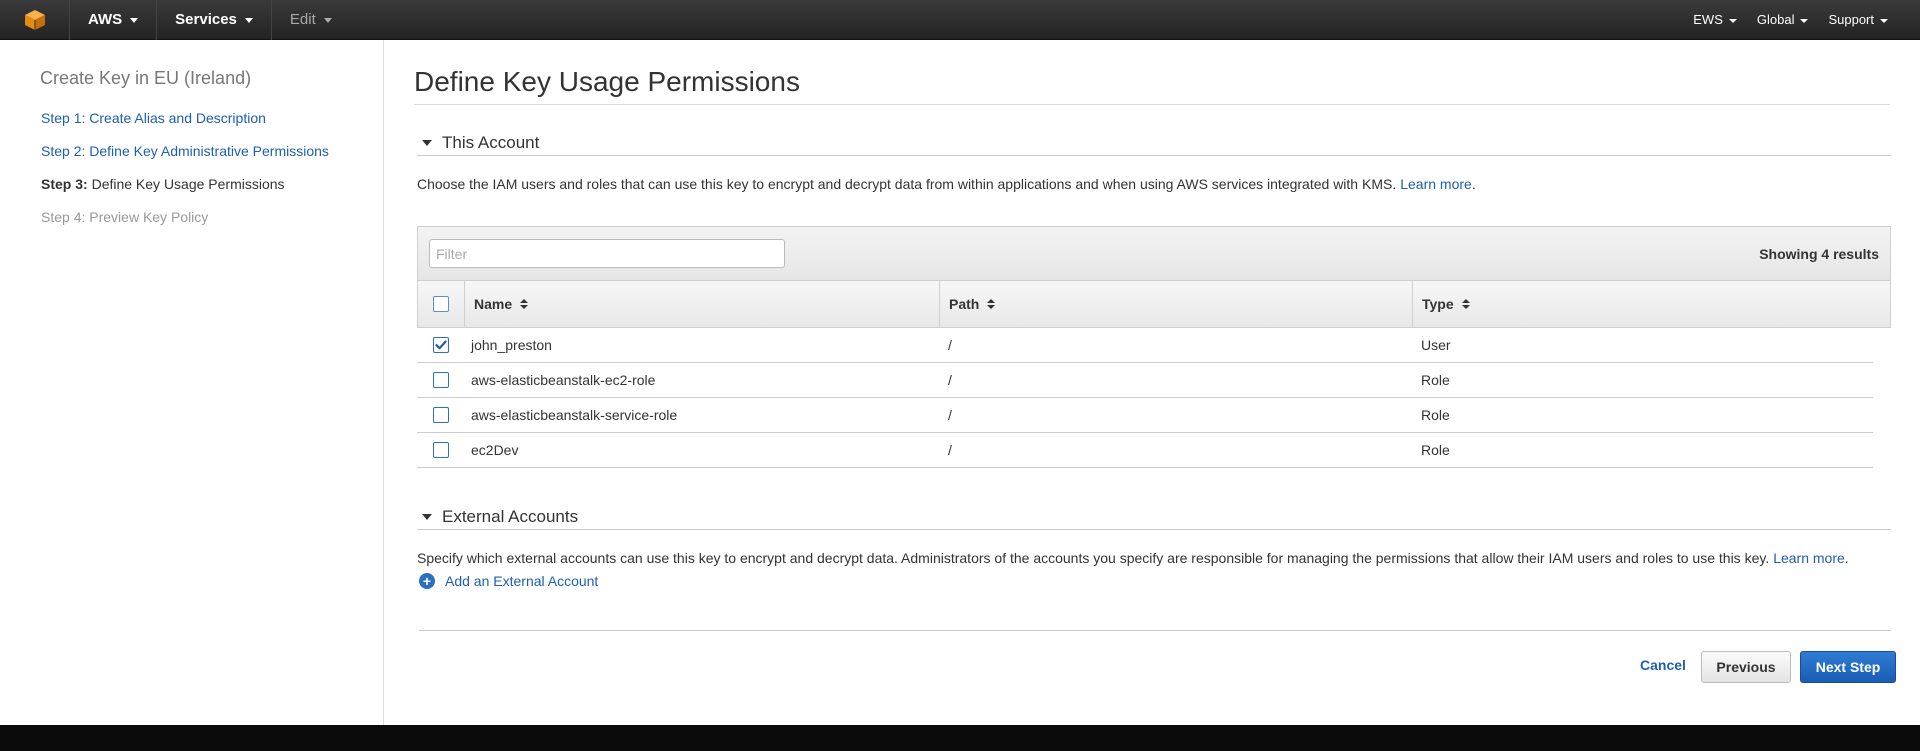  What do you see at coordinates (1851, 19) in the screenshot?
I see `support-menu-label: Support` at bounding box center [1851, 19].